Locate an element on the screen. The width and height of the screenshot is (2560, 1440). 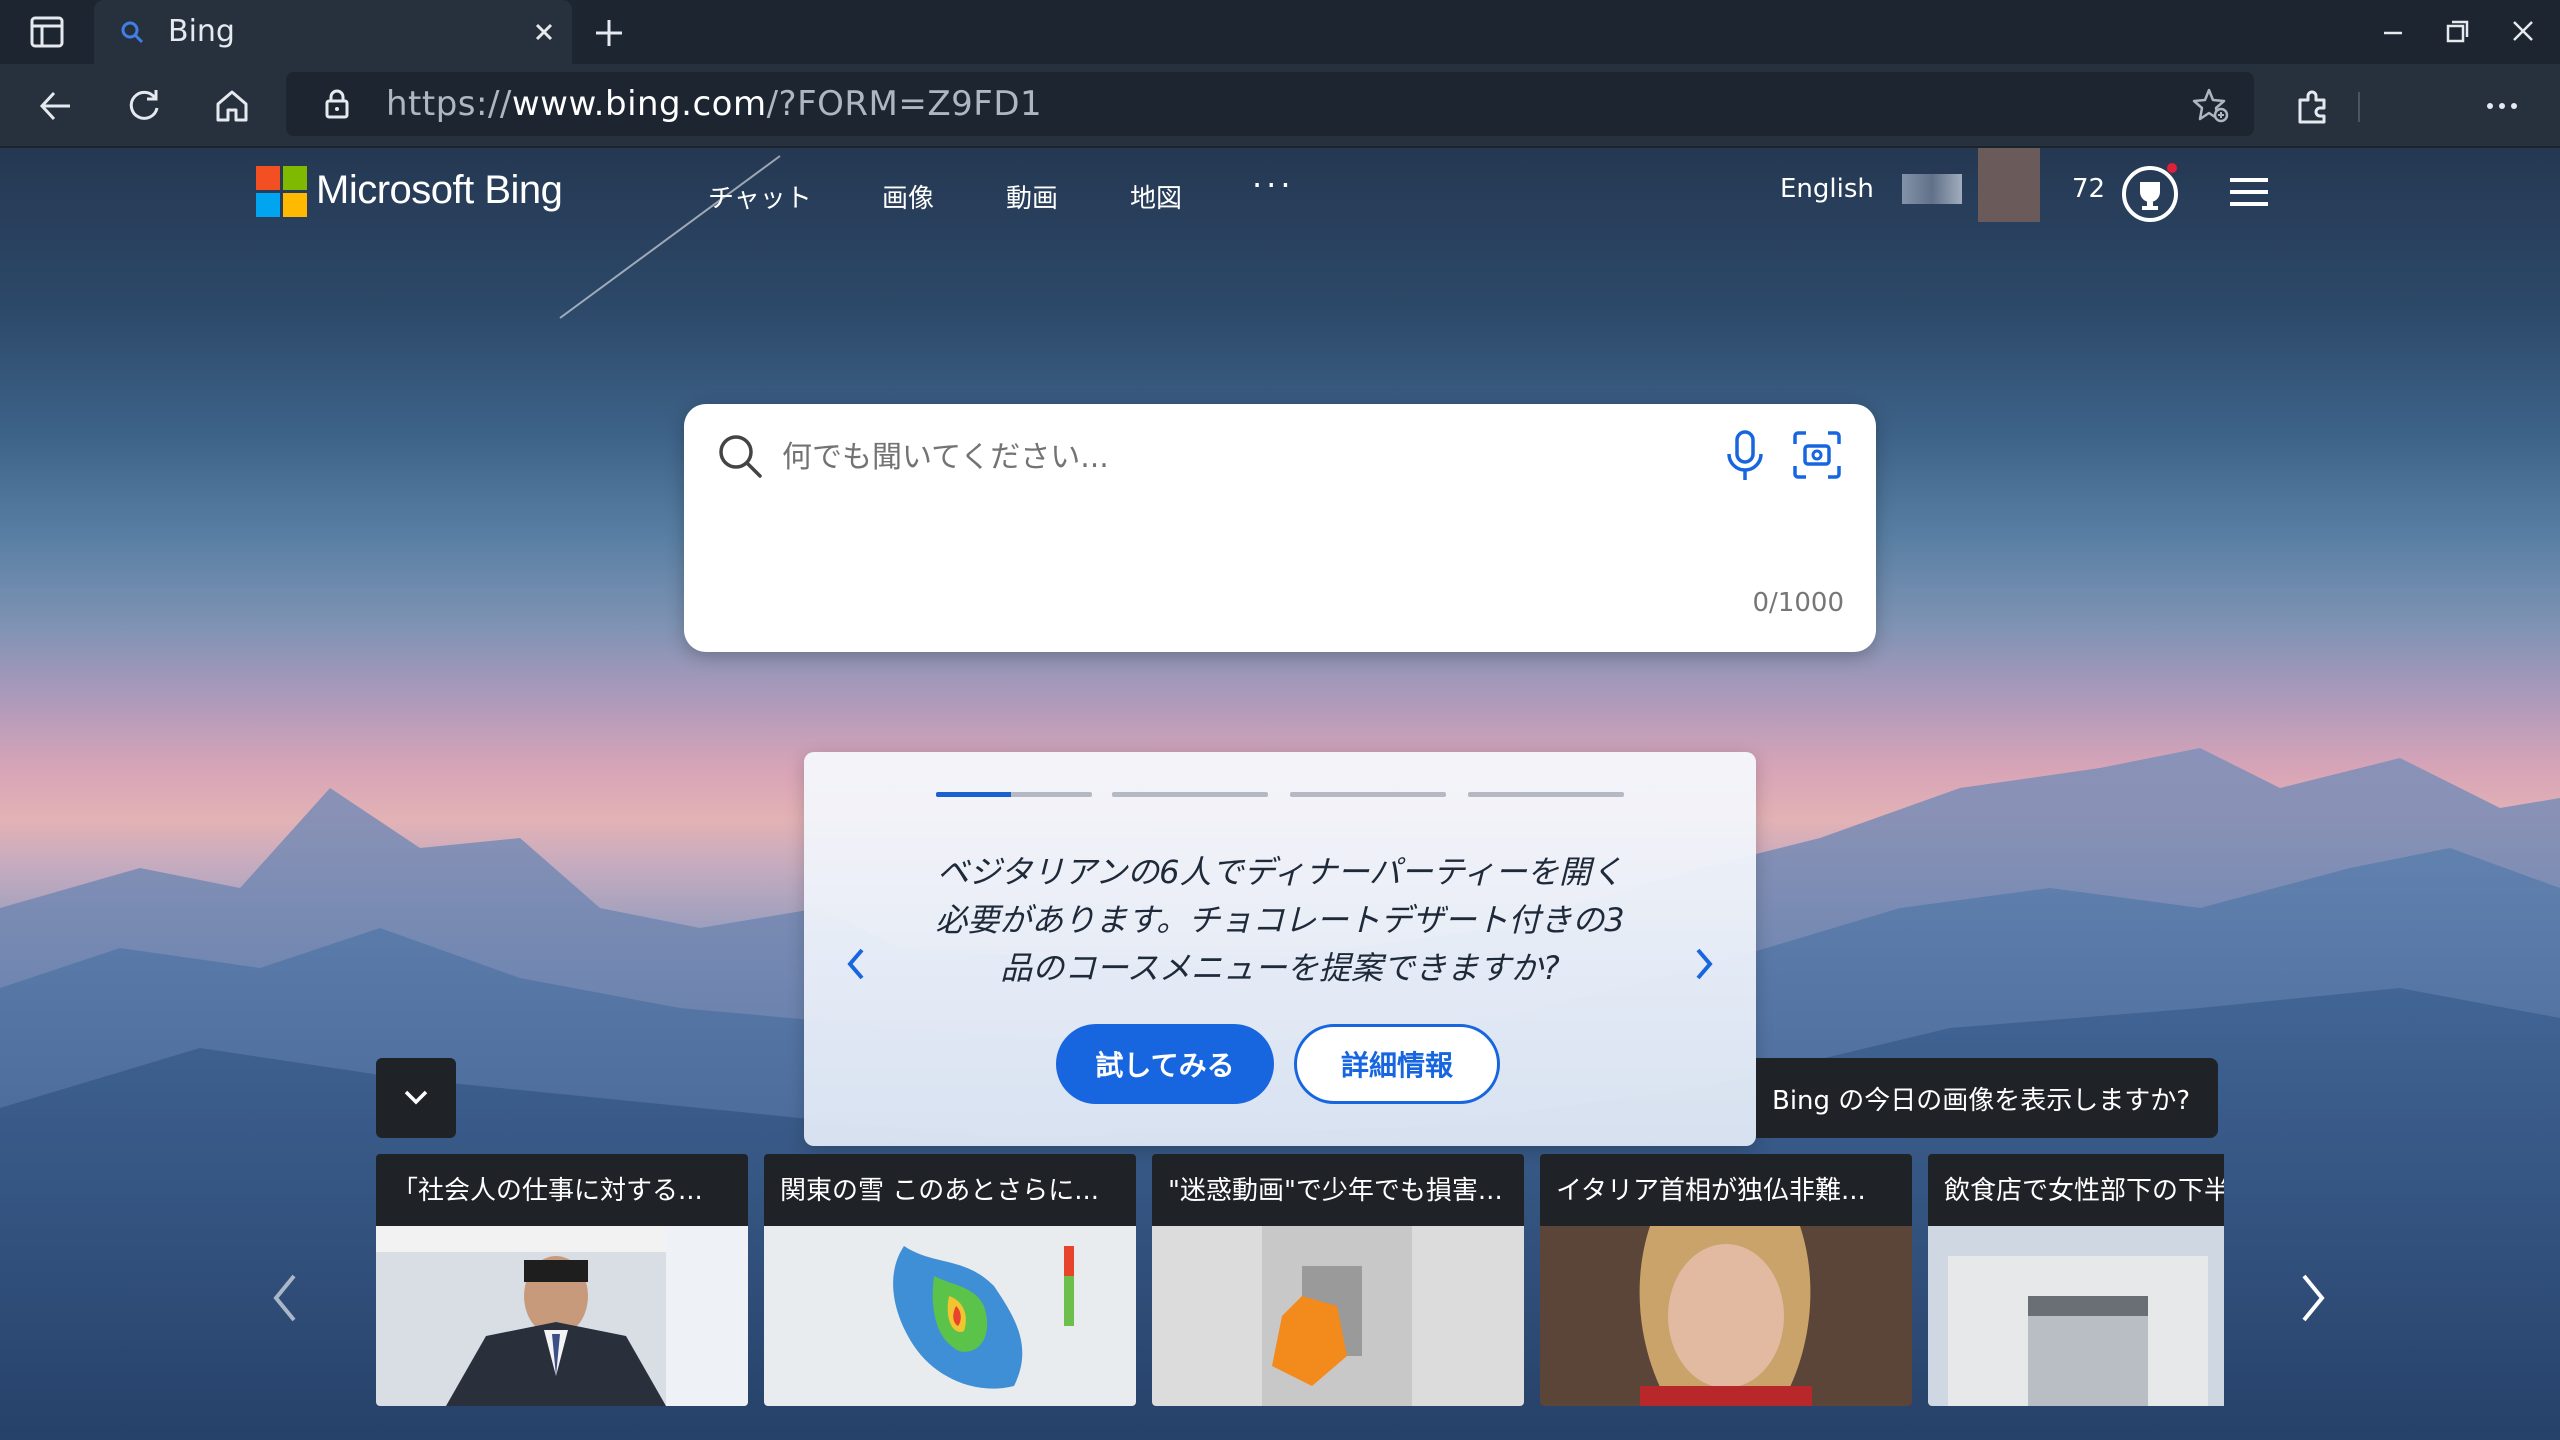
url-path: /?FORM=Z9FD1 is located at coordinates (904, 104).